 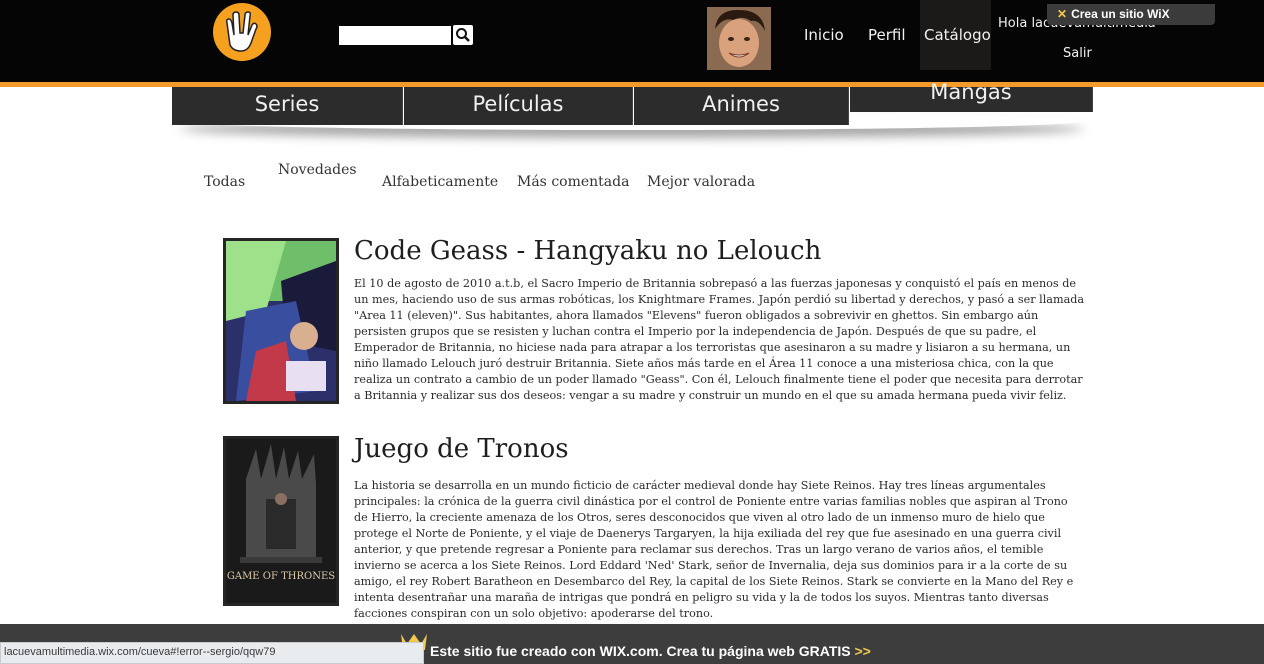 What do you see at coordinates (971, 97) in the screenshot?
I see `tab-mangas: Mangas` at bounding box center [971, 97].